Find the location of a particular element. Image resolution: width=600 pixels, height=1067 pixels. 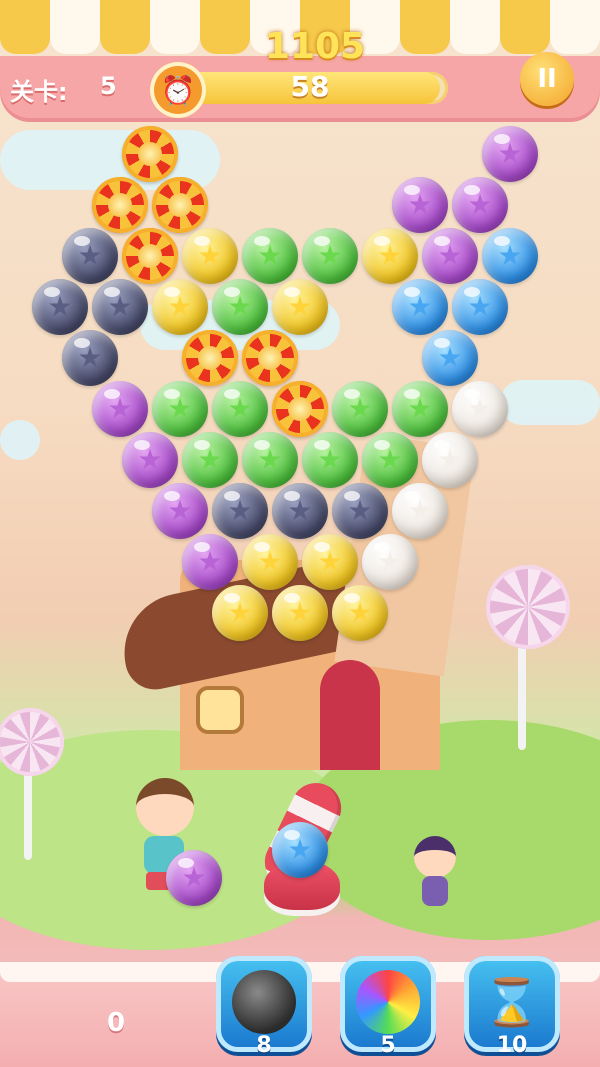

level-number: 5 is located at coordinates (108, 86).